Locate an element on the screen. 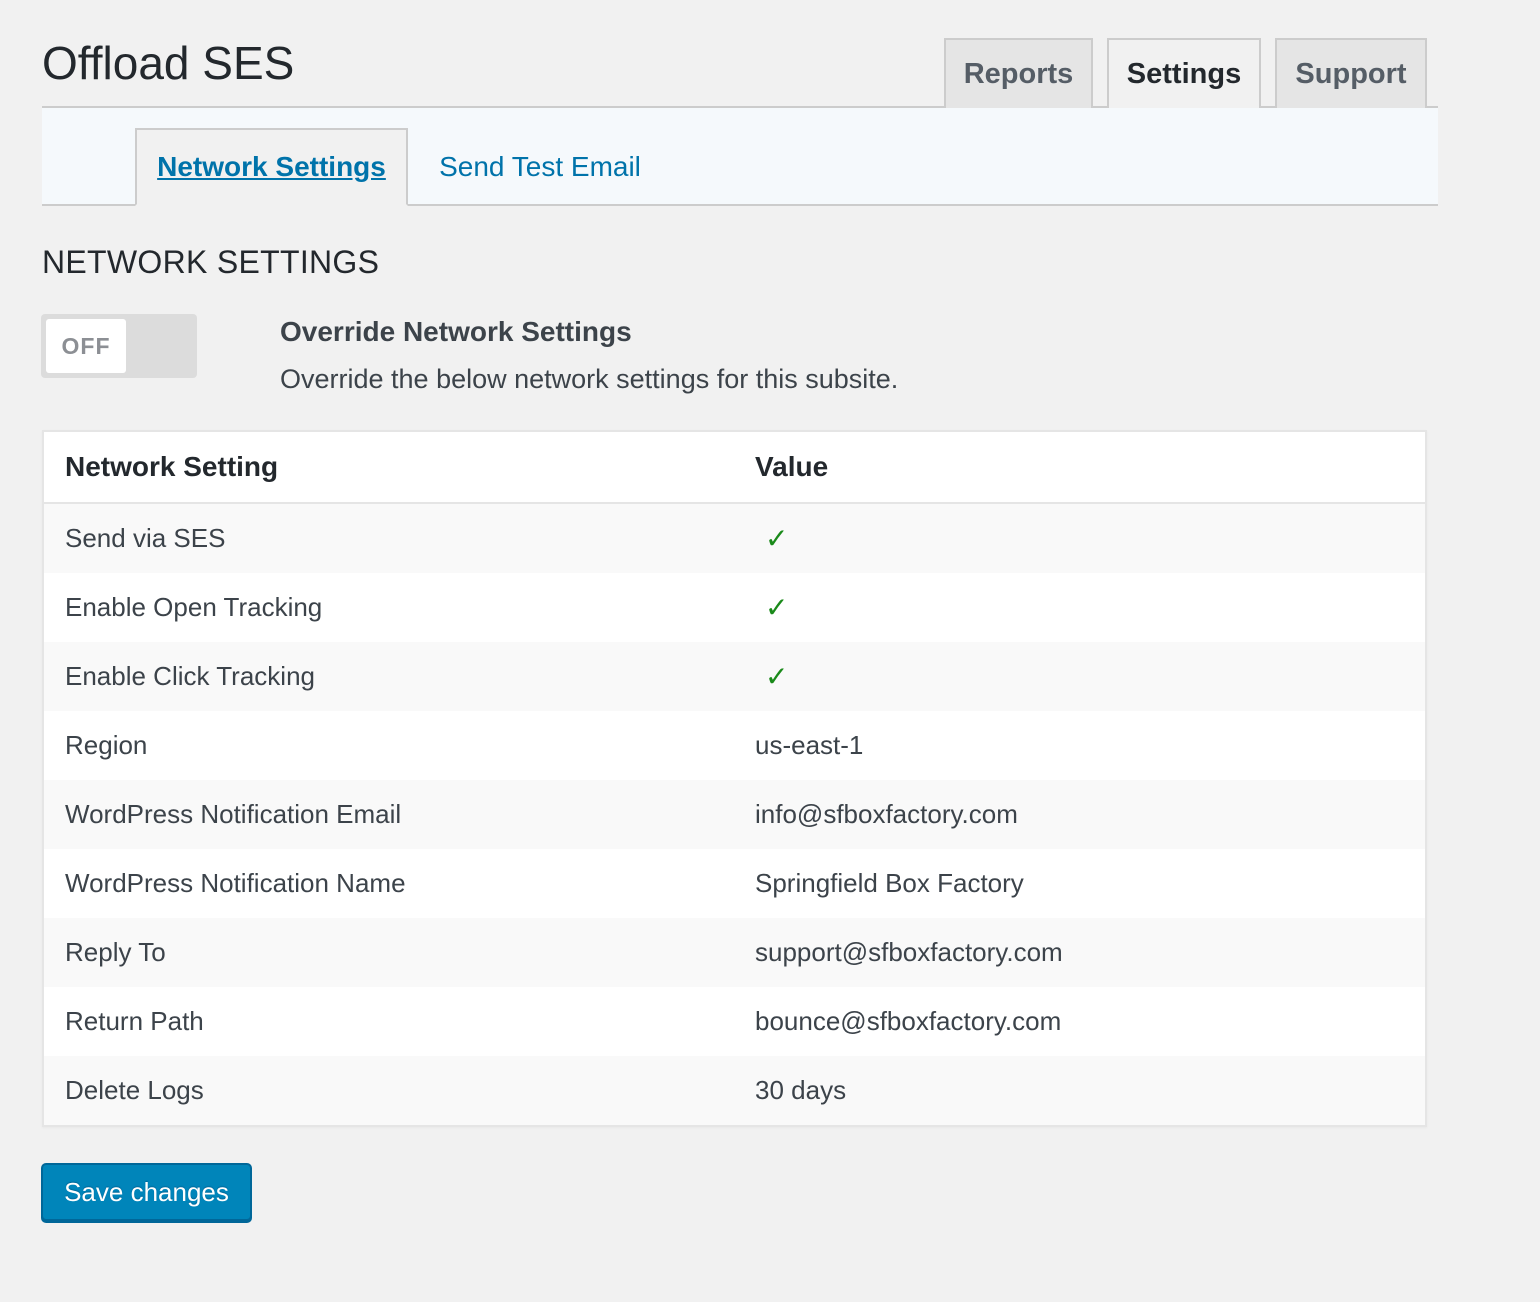  tab-reports: Reports is located at coordinates (1018, 73).